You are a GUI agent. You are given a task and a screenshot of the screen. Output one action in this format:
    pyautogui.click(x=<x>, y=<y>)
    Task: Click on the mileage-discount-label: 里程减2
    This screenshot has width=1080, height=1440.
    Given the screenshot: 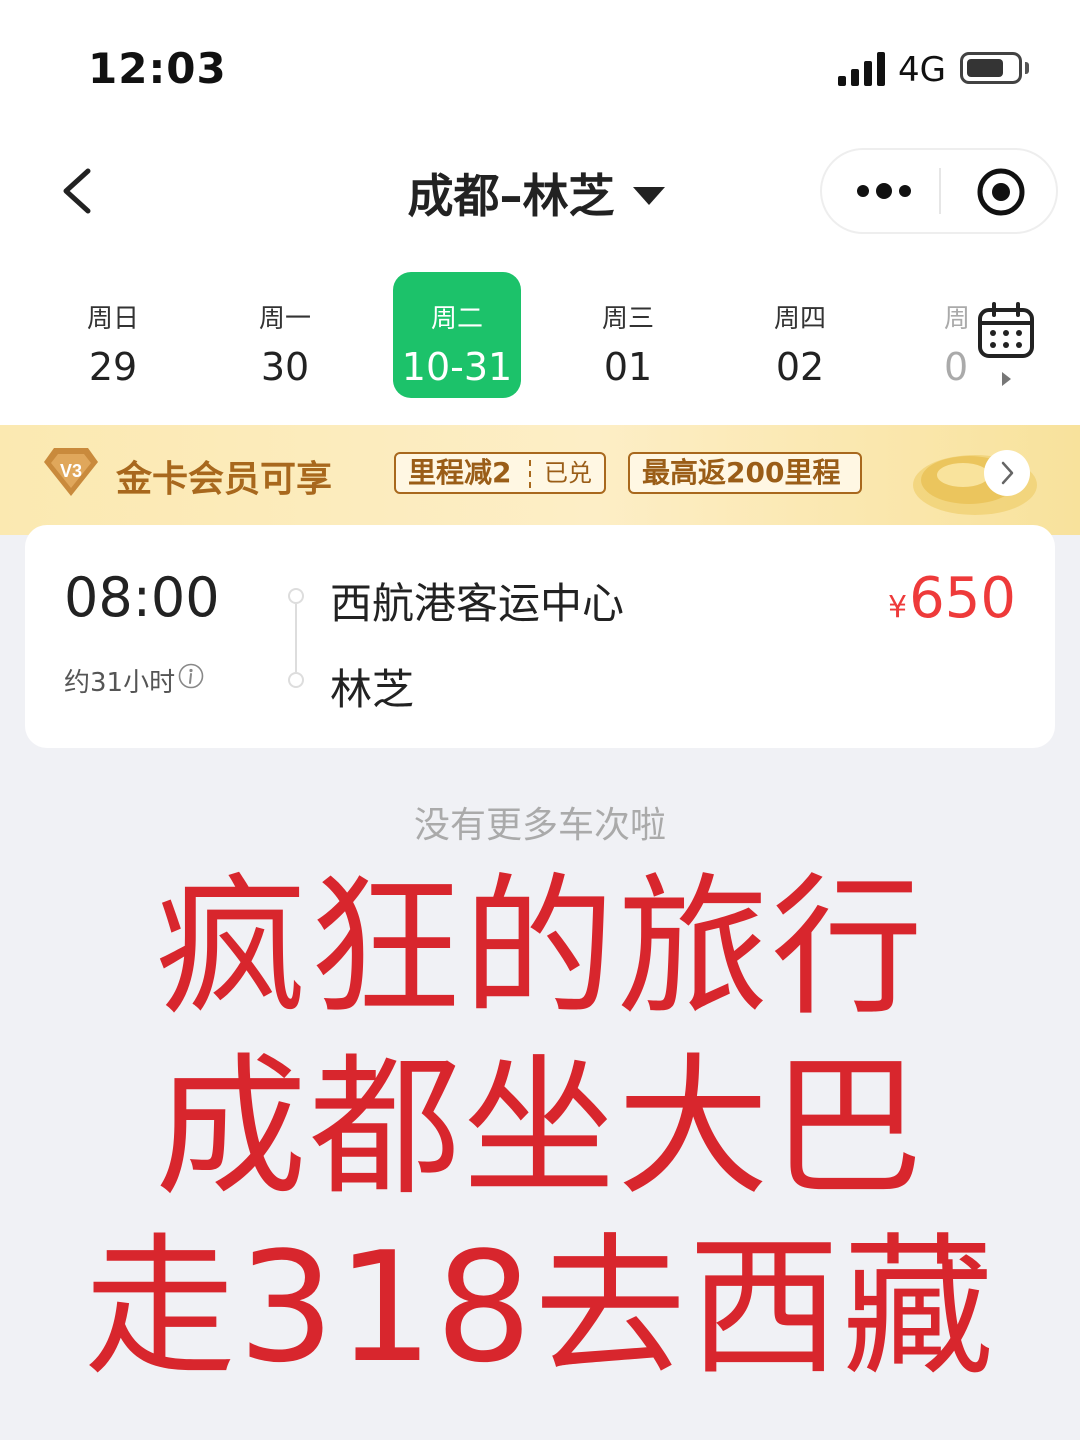 What is the action you would take?
    pyautogui.click(x=460, y=472)
    